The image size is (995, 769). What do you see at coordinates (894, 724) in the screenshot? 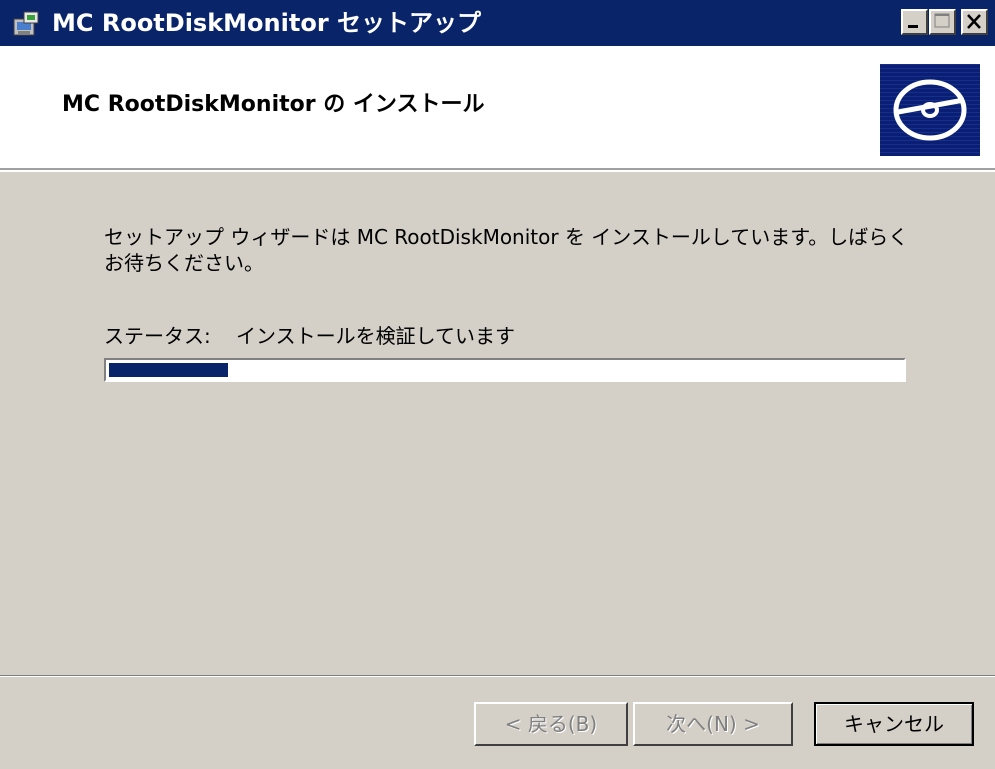
I see `cancel-button: キャンセル` at bounding box center [894, 724].